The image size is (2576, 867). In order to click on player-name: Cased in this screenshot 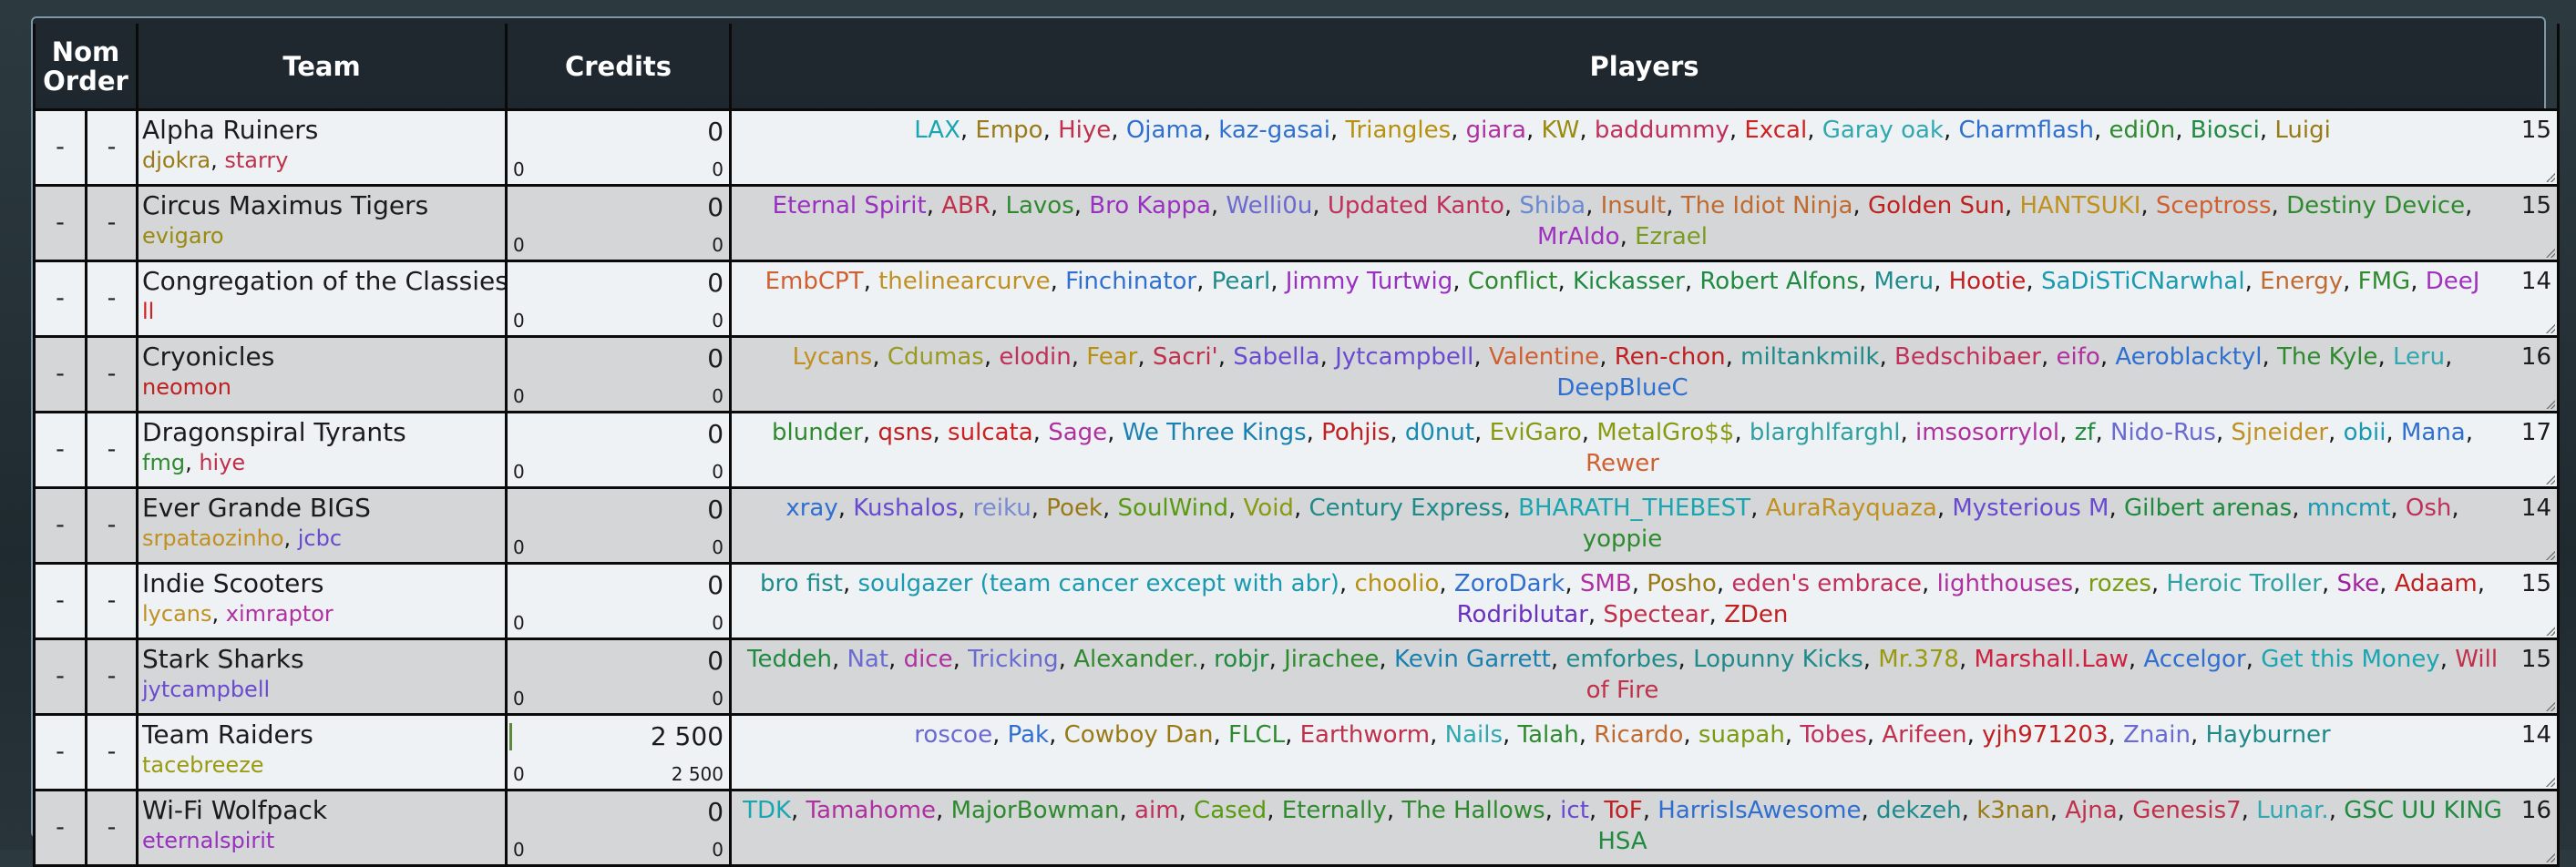, I will do `click(1230, 810)`.